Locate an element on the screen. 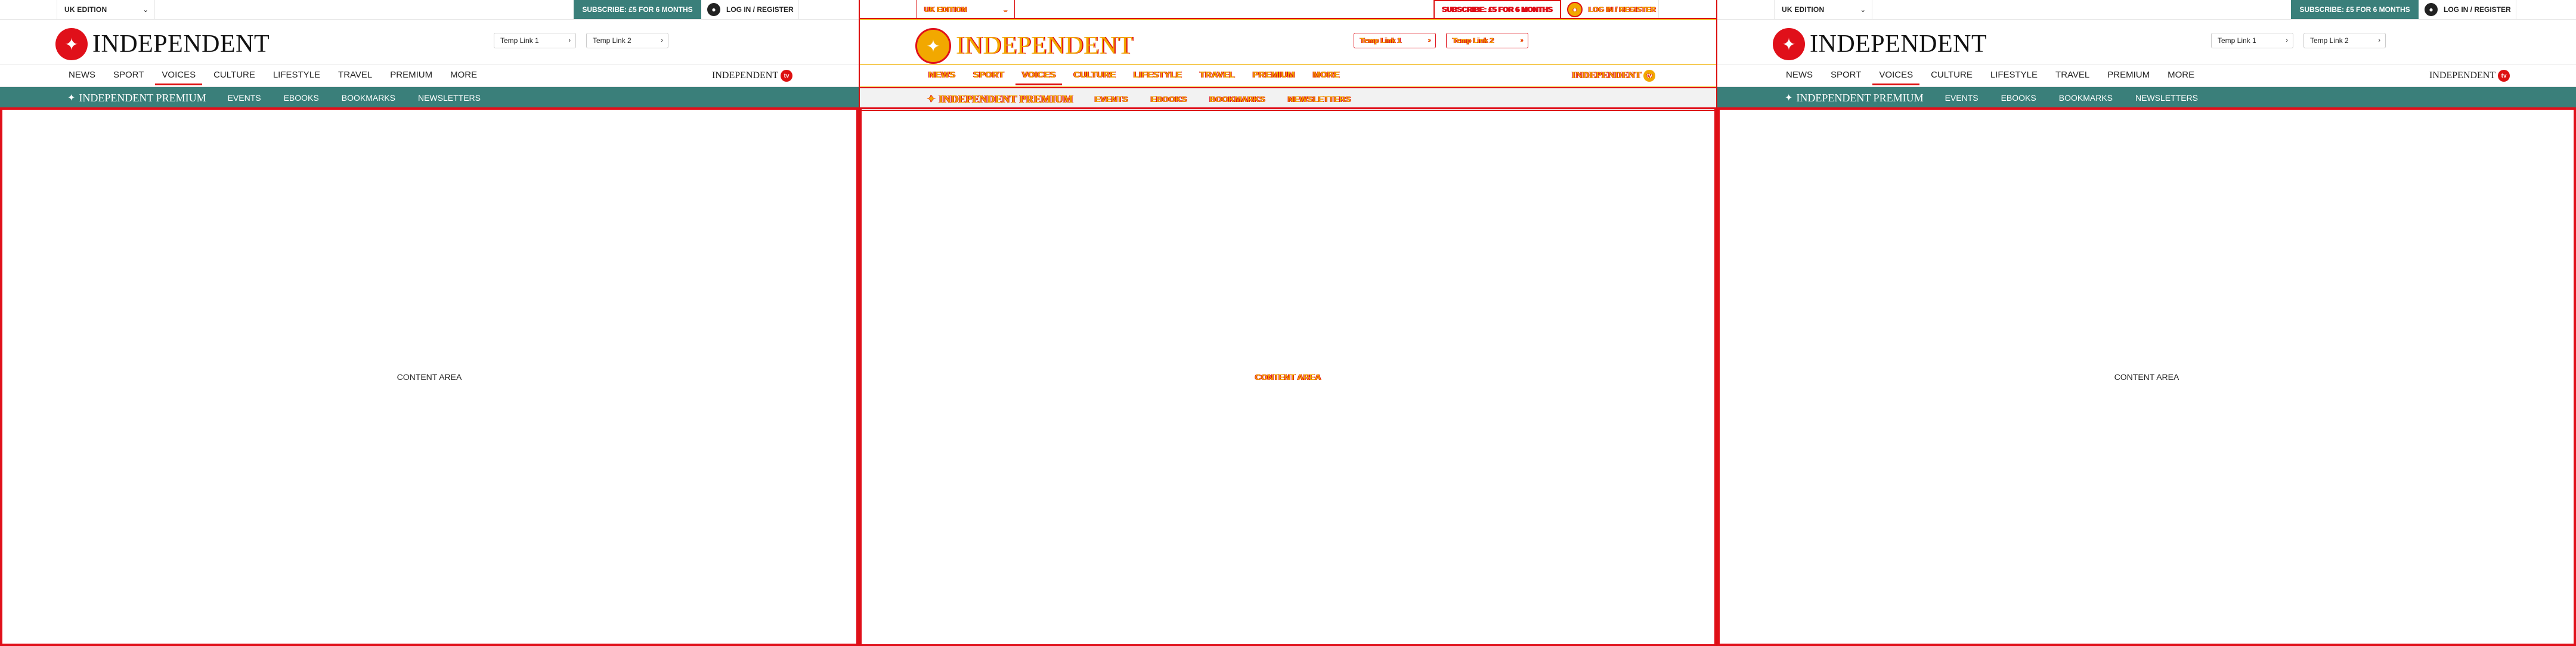  tv-logo-text: INDEPENDENT is located at coordinates (2462, 75).